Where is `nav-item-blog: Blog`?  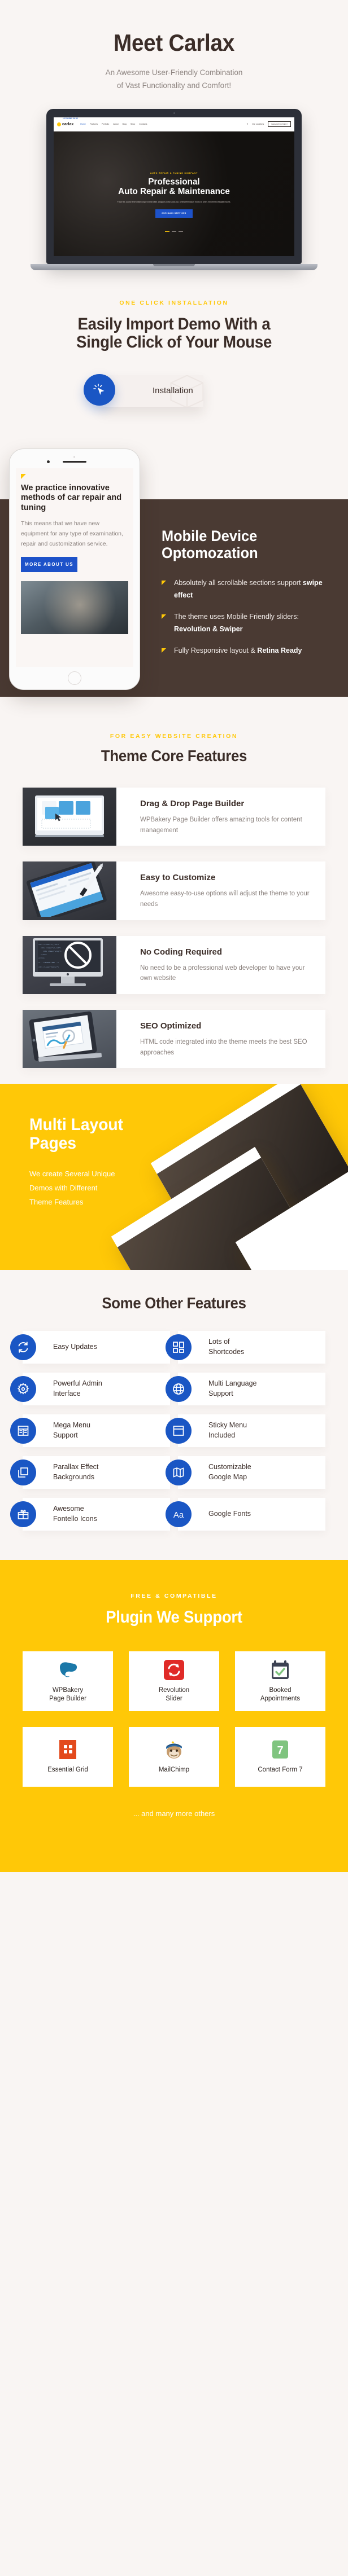 nav-item-blog: Blog is located at coordinates (125, 124).